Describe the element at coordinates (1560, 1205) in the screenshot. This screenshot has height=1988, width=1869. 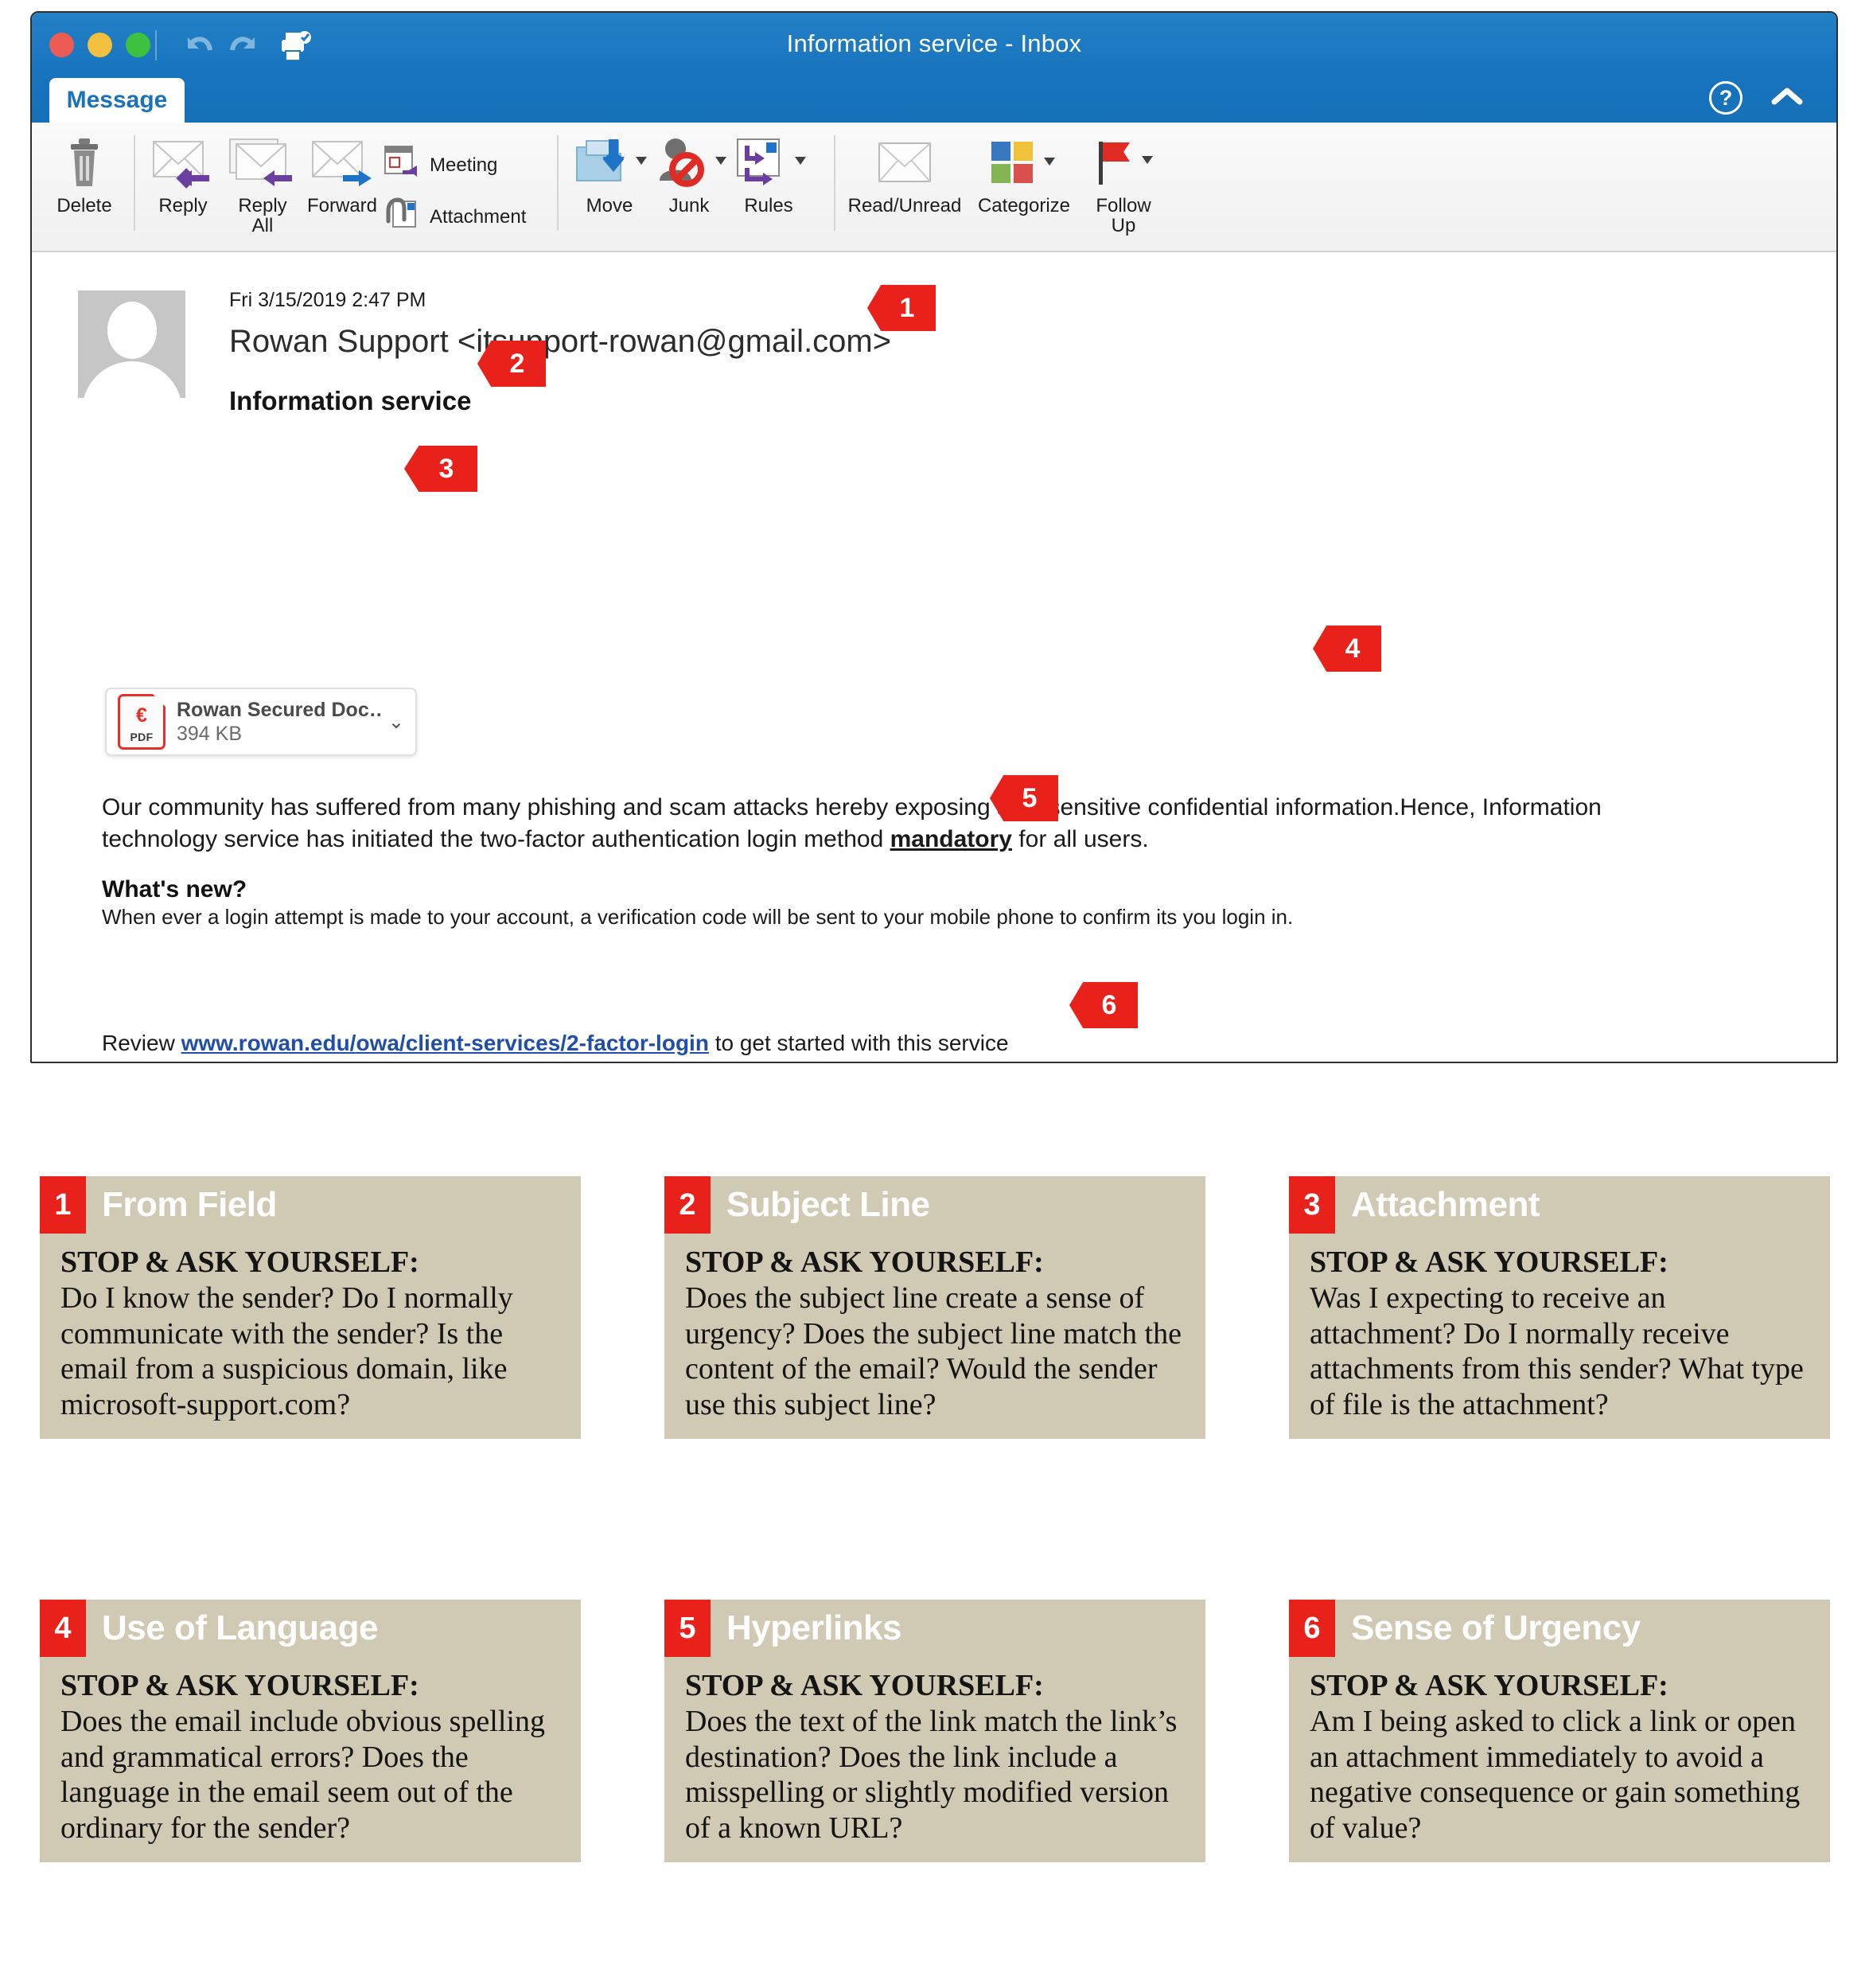
I see `tip-card-3-header: 3 Attachment` at that location.